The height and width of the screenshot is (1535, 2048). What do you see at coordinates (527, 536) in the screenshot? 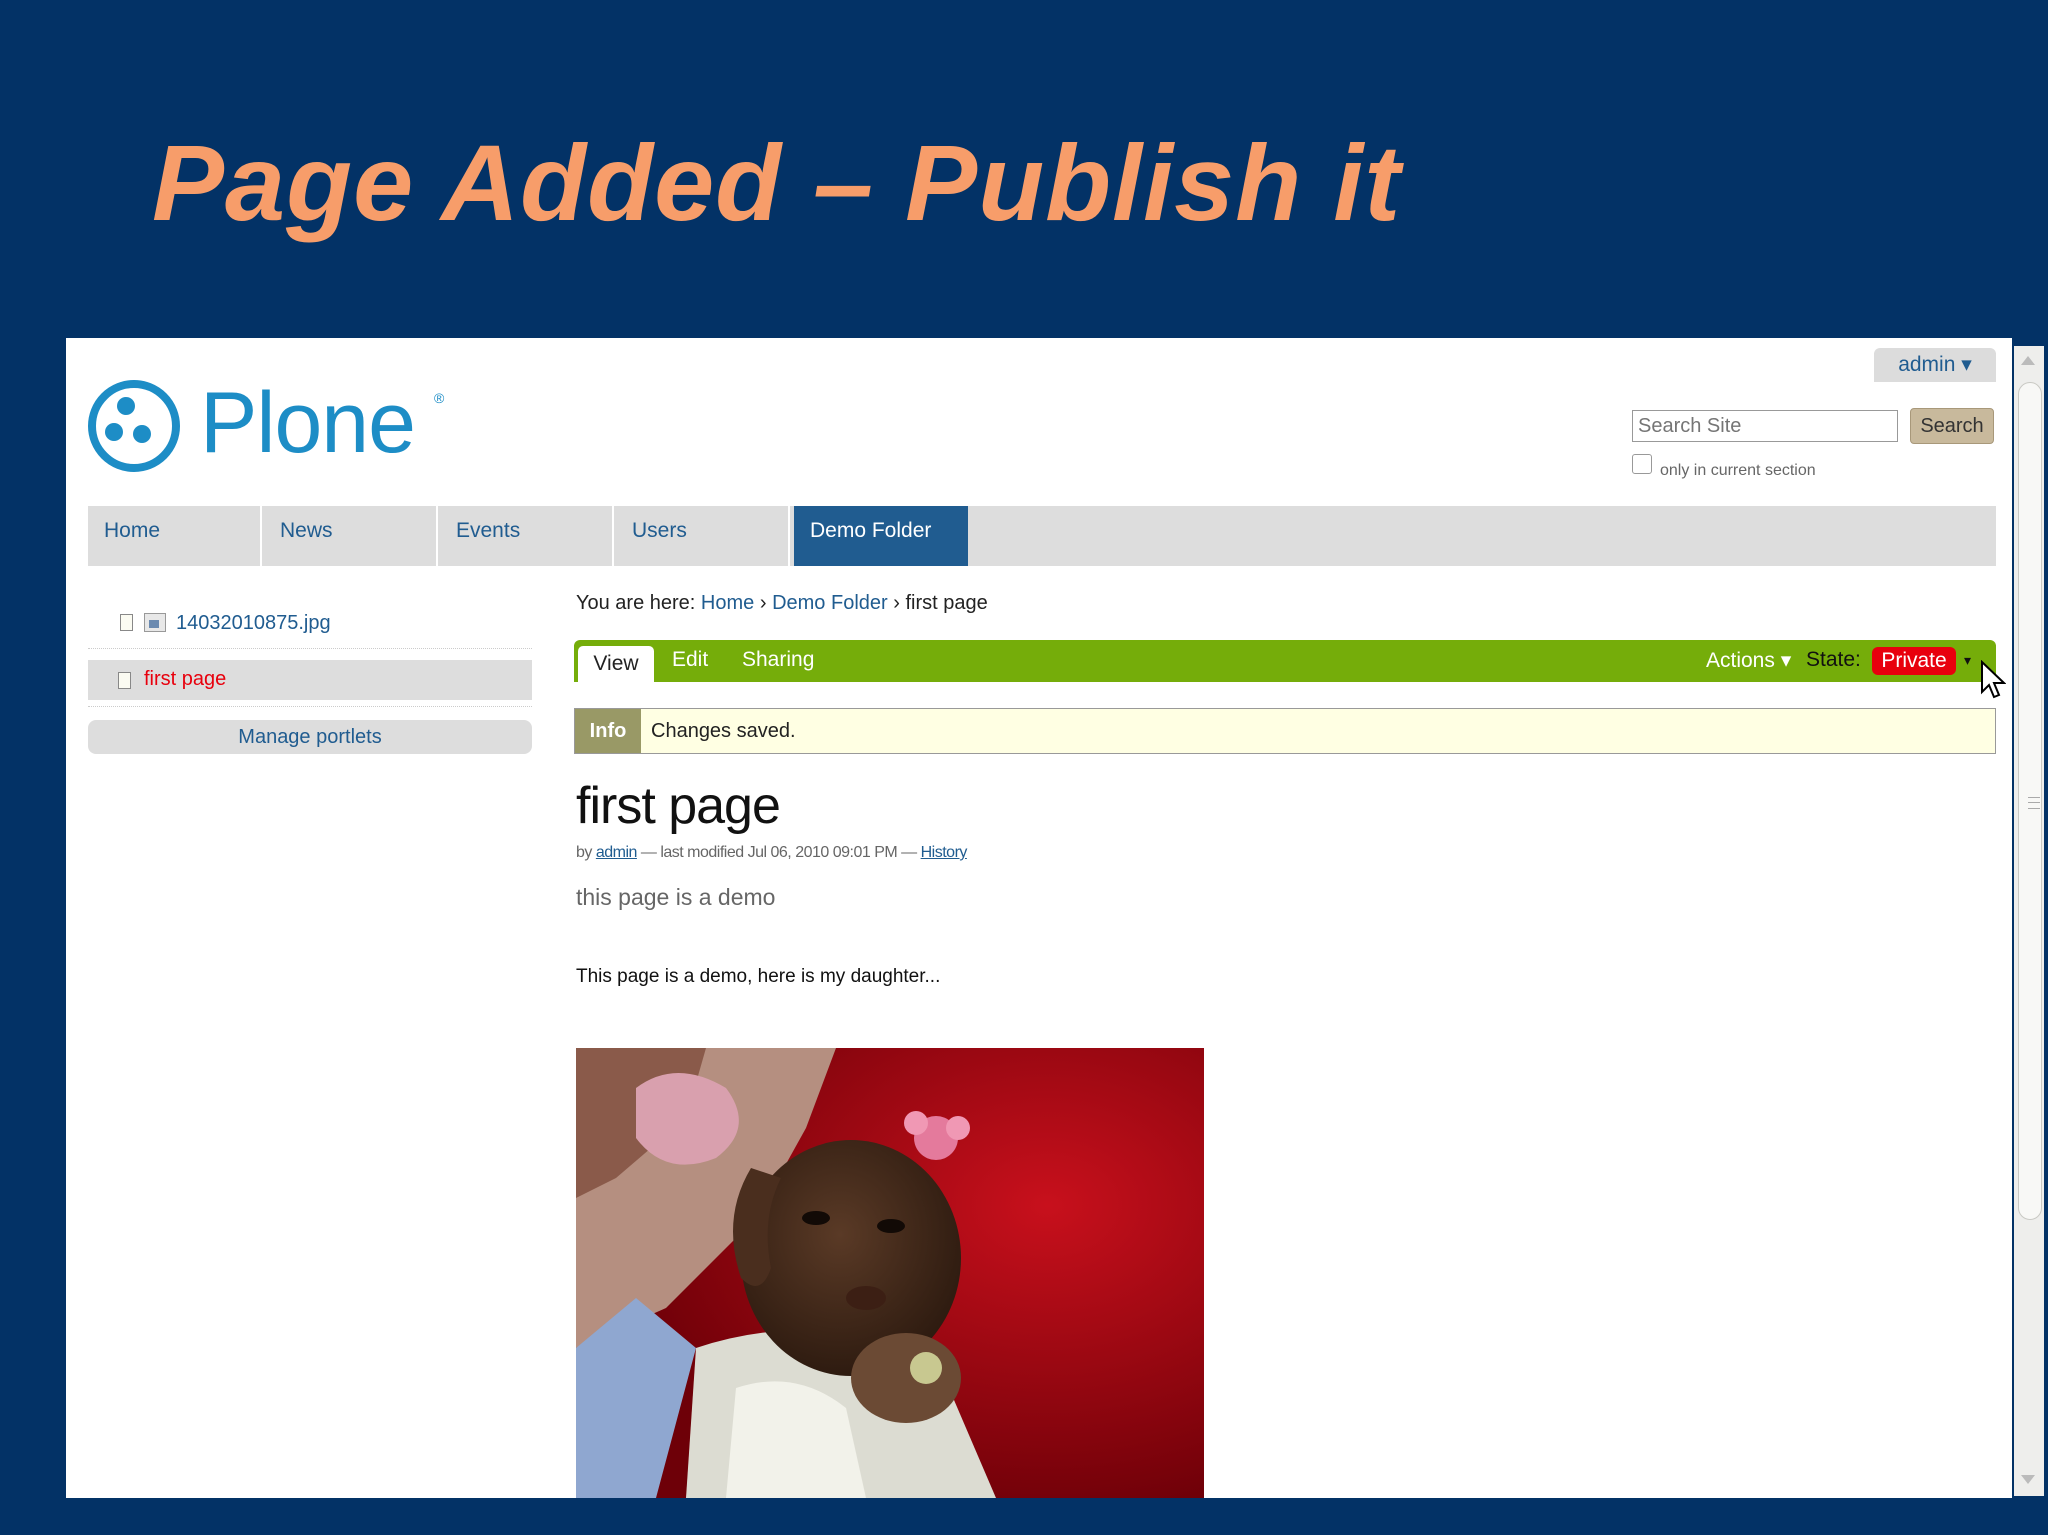
I see `nav-item-events: Events` at bounding box center [527, 536].